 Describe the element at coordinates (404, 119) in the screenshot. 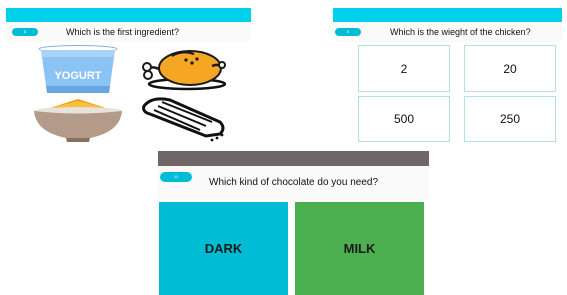

I see `answer-option: 500` at that location.